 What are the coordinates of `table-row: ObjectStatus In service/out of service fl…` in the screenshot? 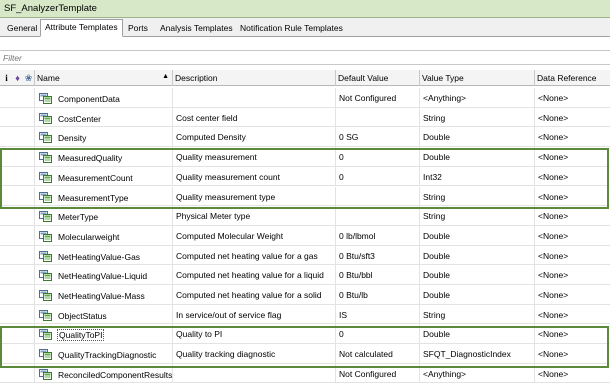 It's located at (305, 314).